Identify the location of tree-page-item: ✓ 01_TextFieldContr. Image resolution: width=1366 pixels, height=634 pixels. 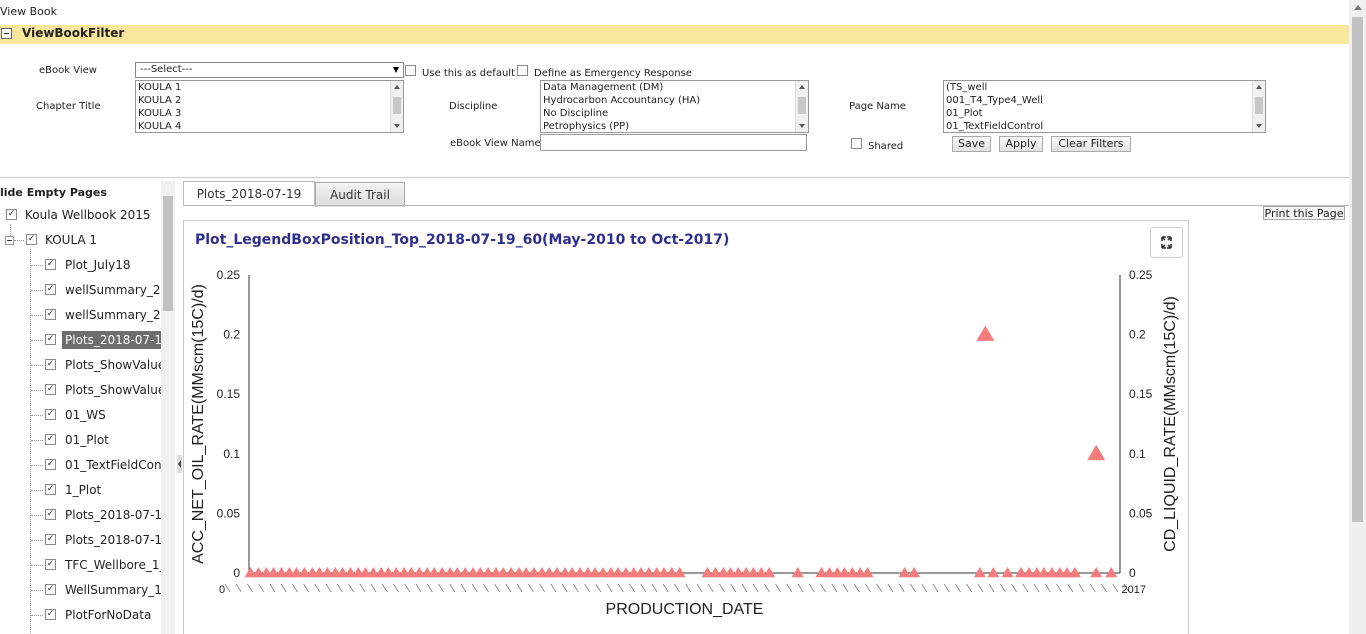
(85, 465).